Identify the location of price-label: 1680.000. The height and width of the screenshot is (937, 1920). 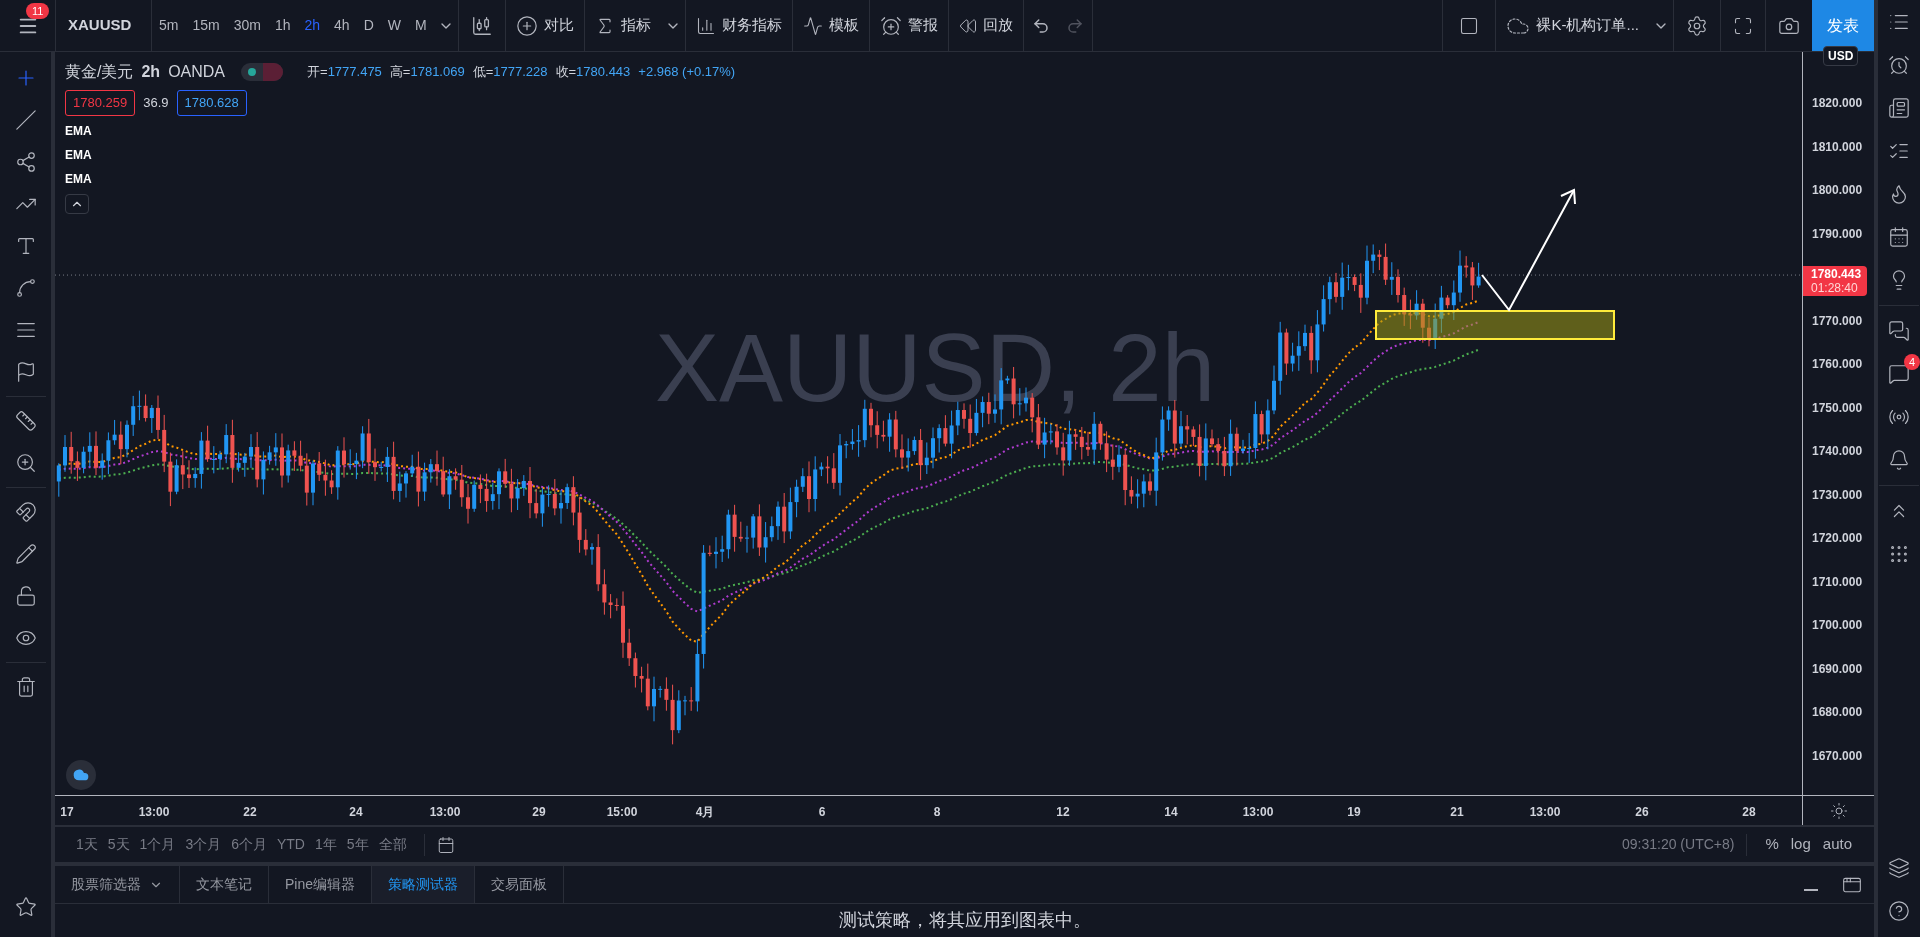
(1837, 712).